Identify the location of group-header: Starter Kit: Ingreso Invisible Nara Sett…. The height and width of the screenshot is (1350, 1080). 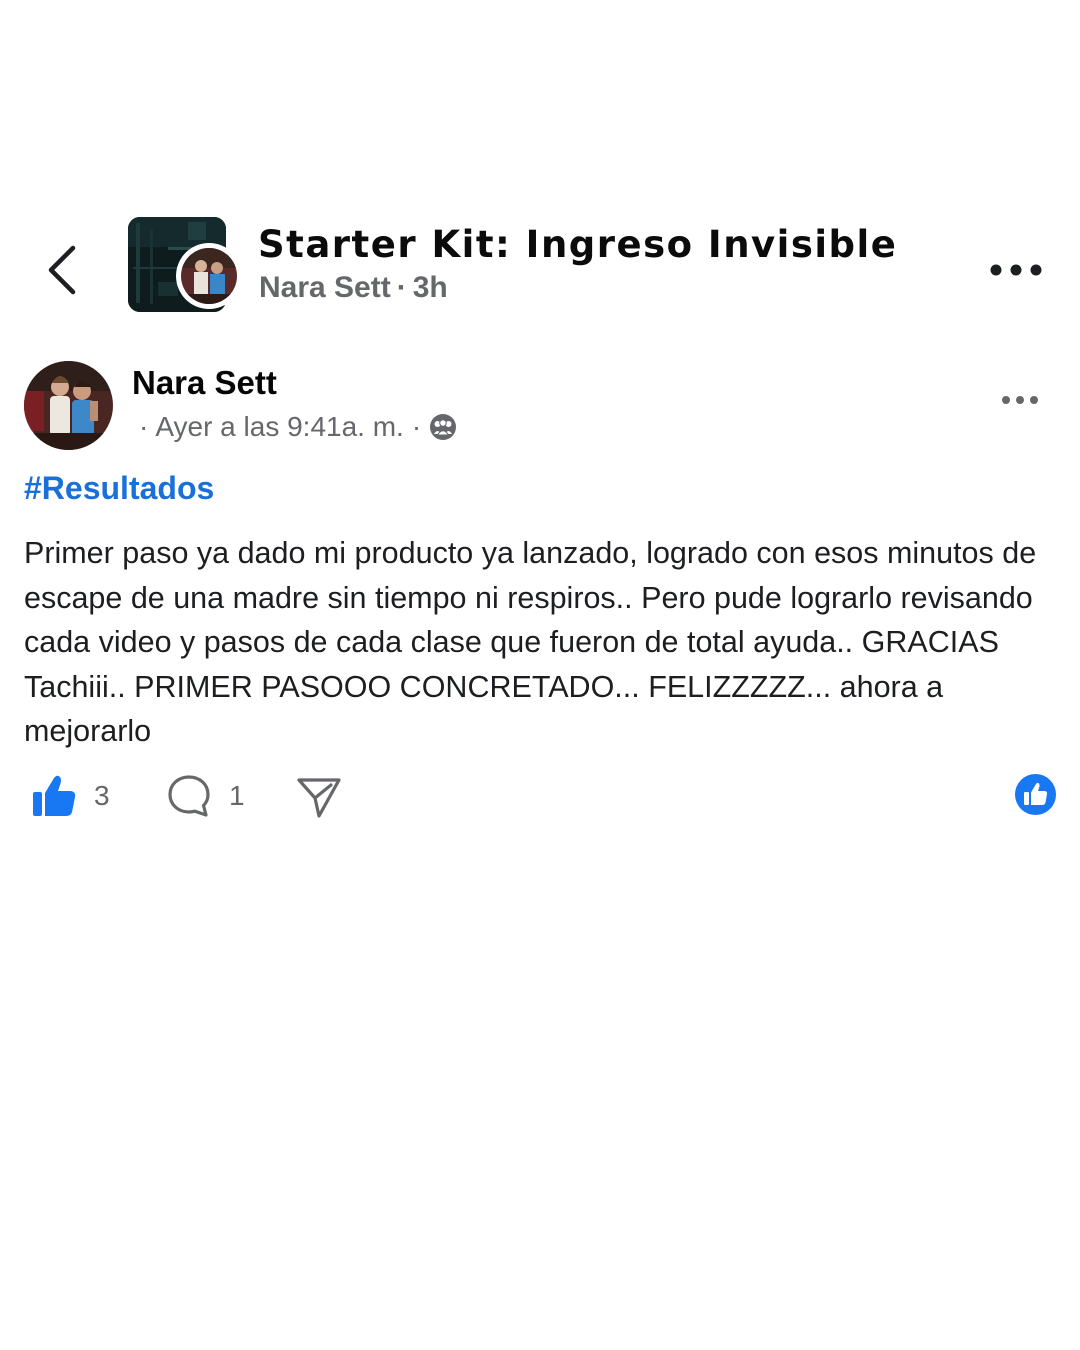
(540, 270).